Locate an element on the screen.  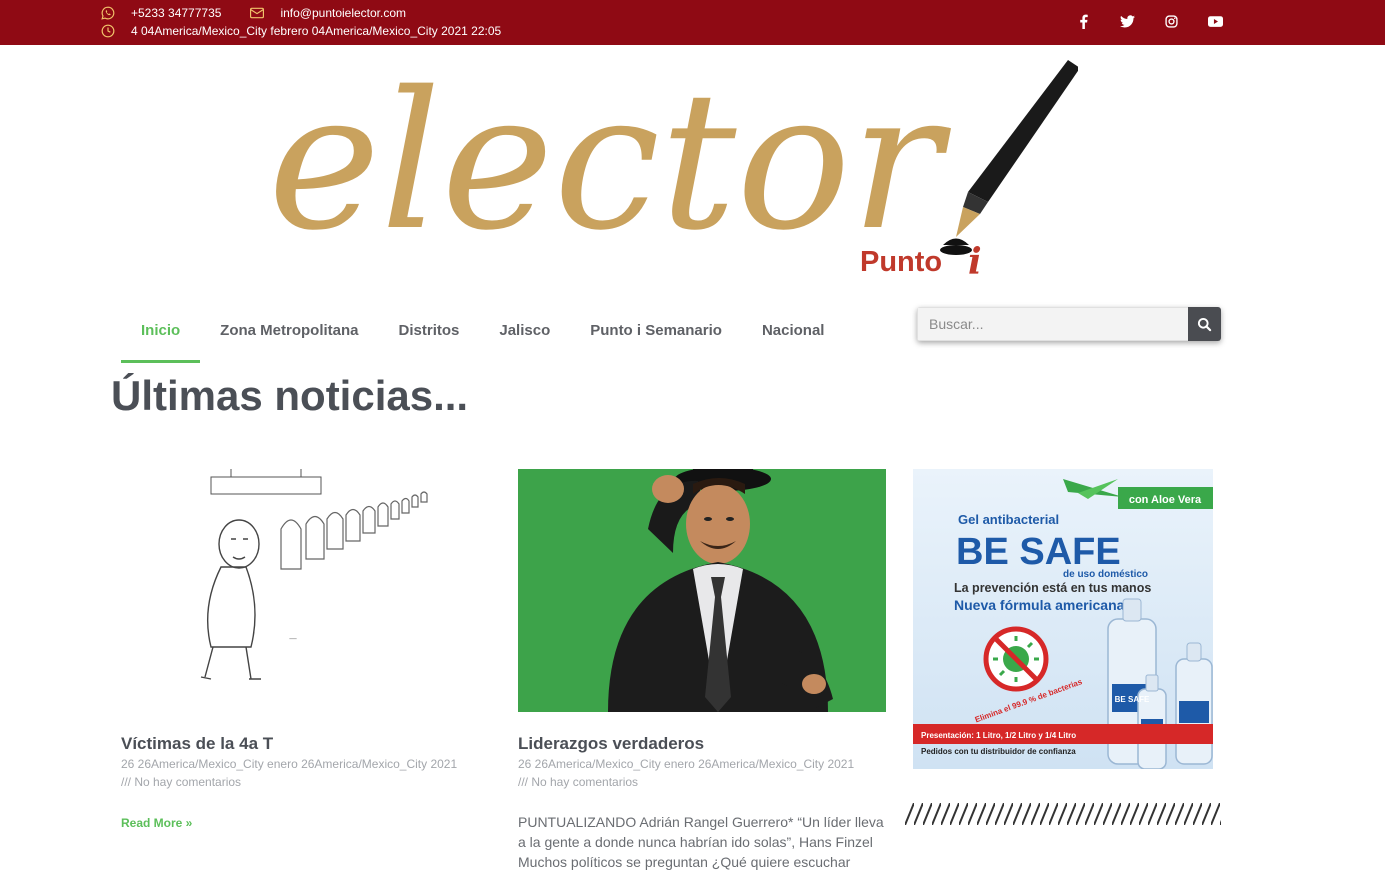
search-icon is located at coordinates (1204, 324).